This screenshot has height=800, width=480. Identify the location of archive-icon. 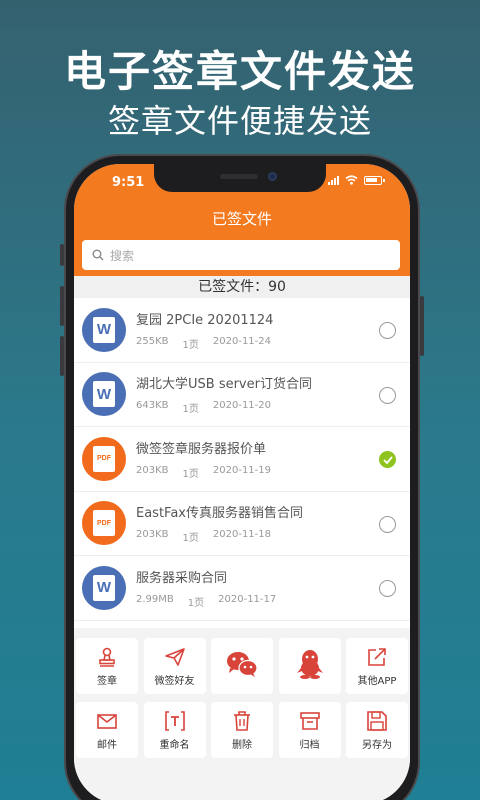
(309, 720).